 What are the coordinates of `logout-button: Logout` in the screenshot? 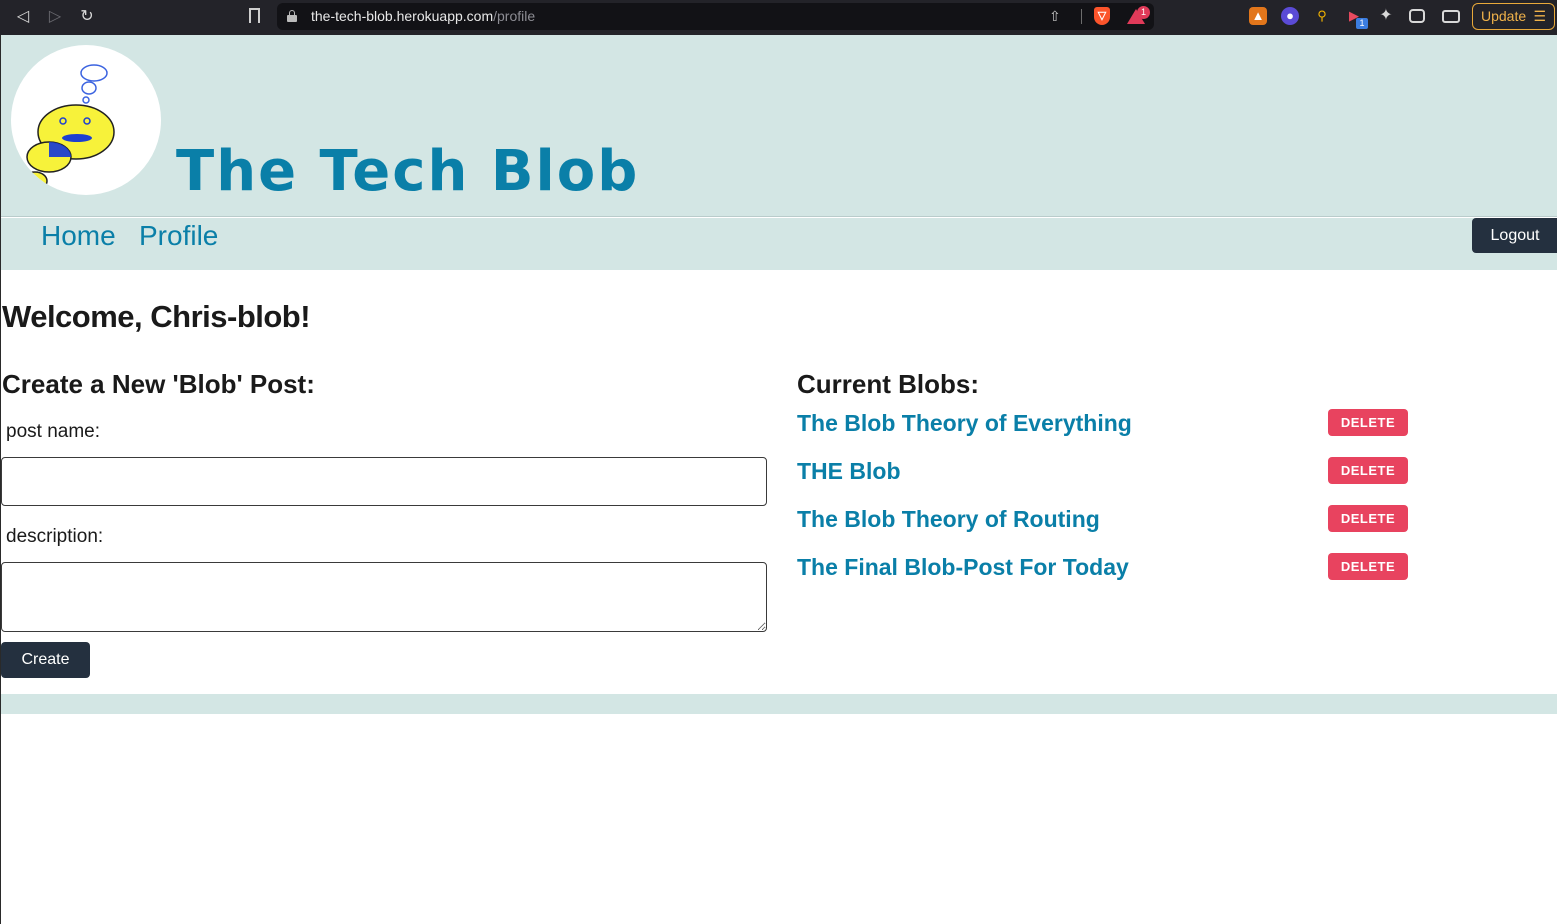 It's located at (1514, 235).